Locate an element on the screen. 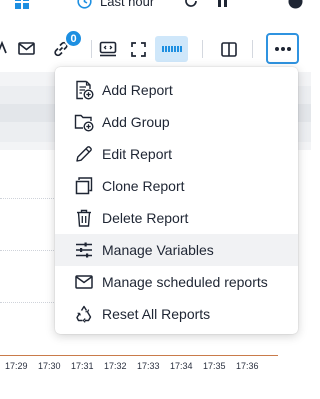  embed-button is located at coordinates (108, 49).